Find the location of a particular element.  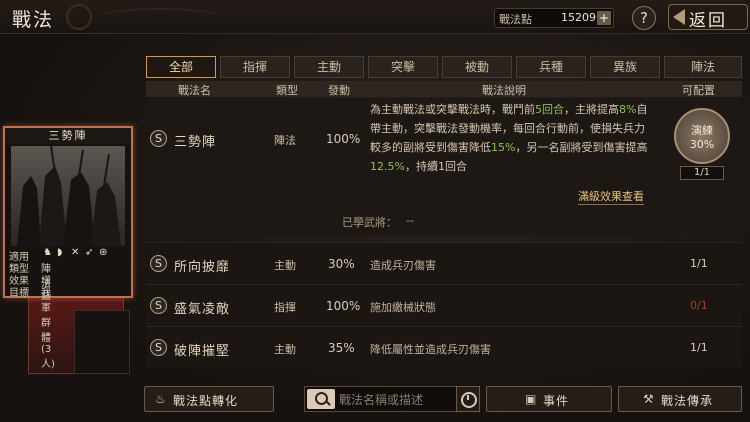

tab-all: 全部 is located at coordinates (181, 67).